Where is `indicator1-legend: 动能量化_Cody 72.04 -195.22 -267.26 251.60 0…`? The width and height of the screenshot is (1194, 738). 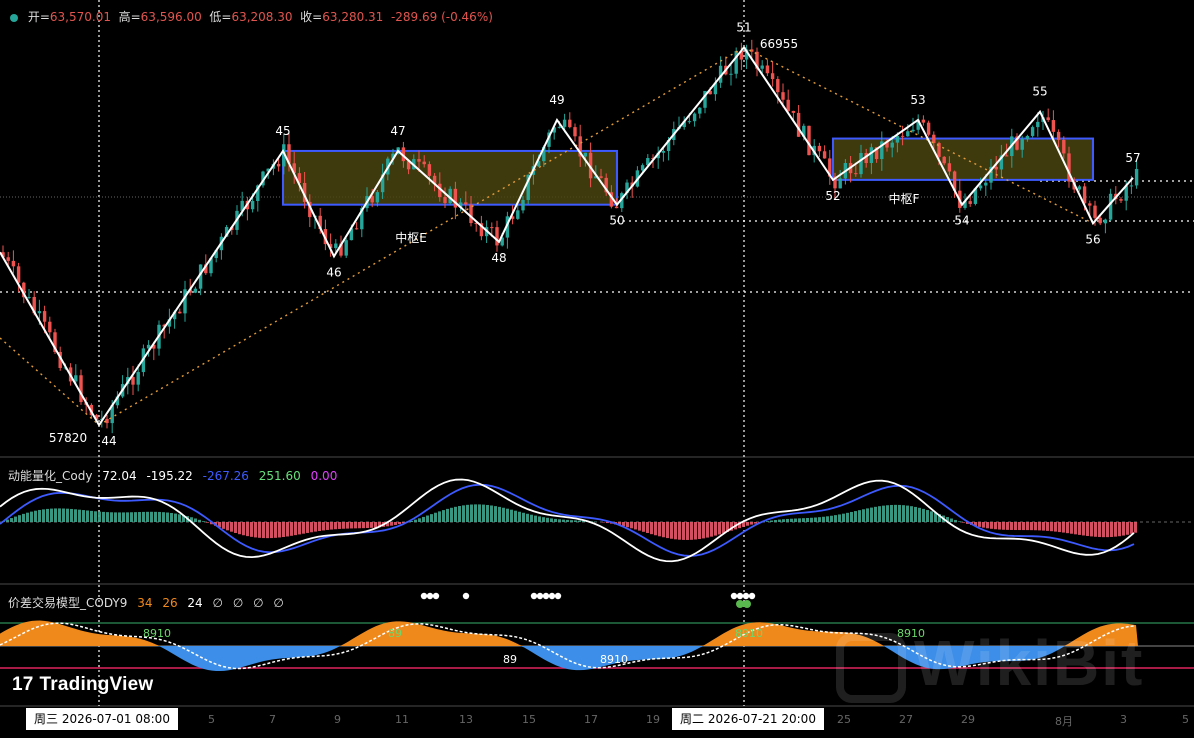 indicator1-legend: 动能量化_Cody 72.04 -195.22 -267.26 251.60 0… is located at coordinates (175, 475).